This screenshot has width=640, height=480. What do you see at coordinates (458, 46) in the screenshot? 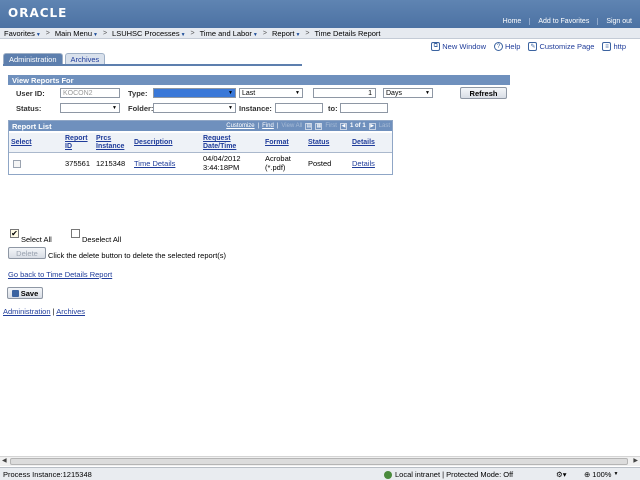
I see `new-window-link: ⧉ New Window` at bounding box center [458, 46].